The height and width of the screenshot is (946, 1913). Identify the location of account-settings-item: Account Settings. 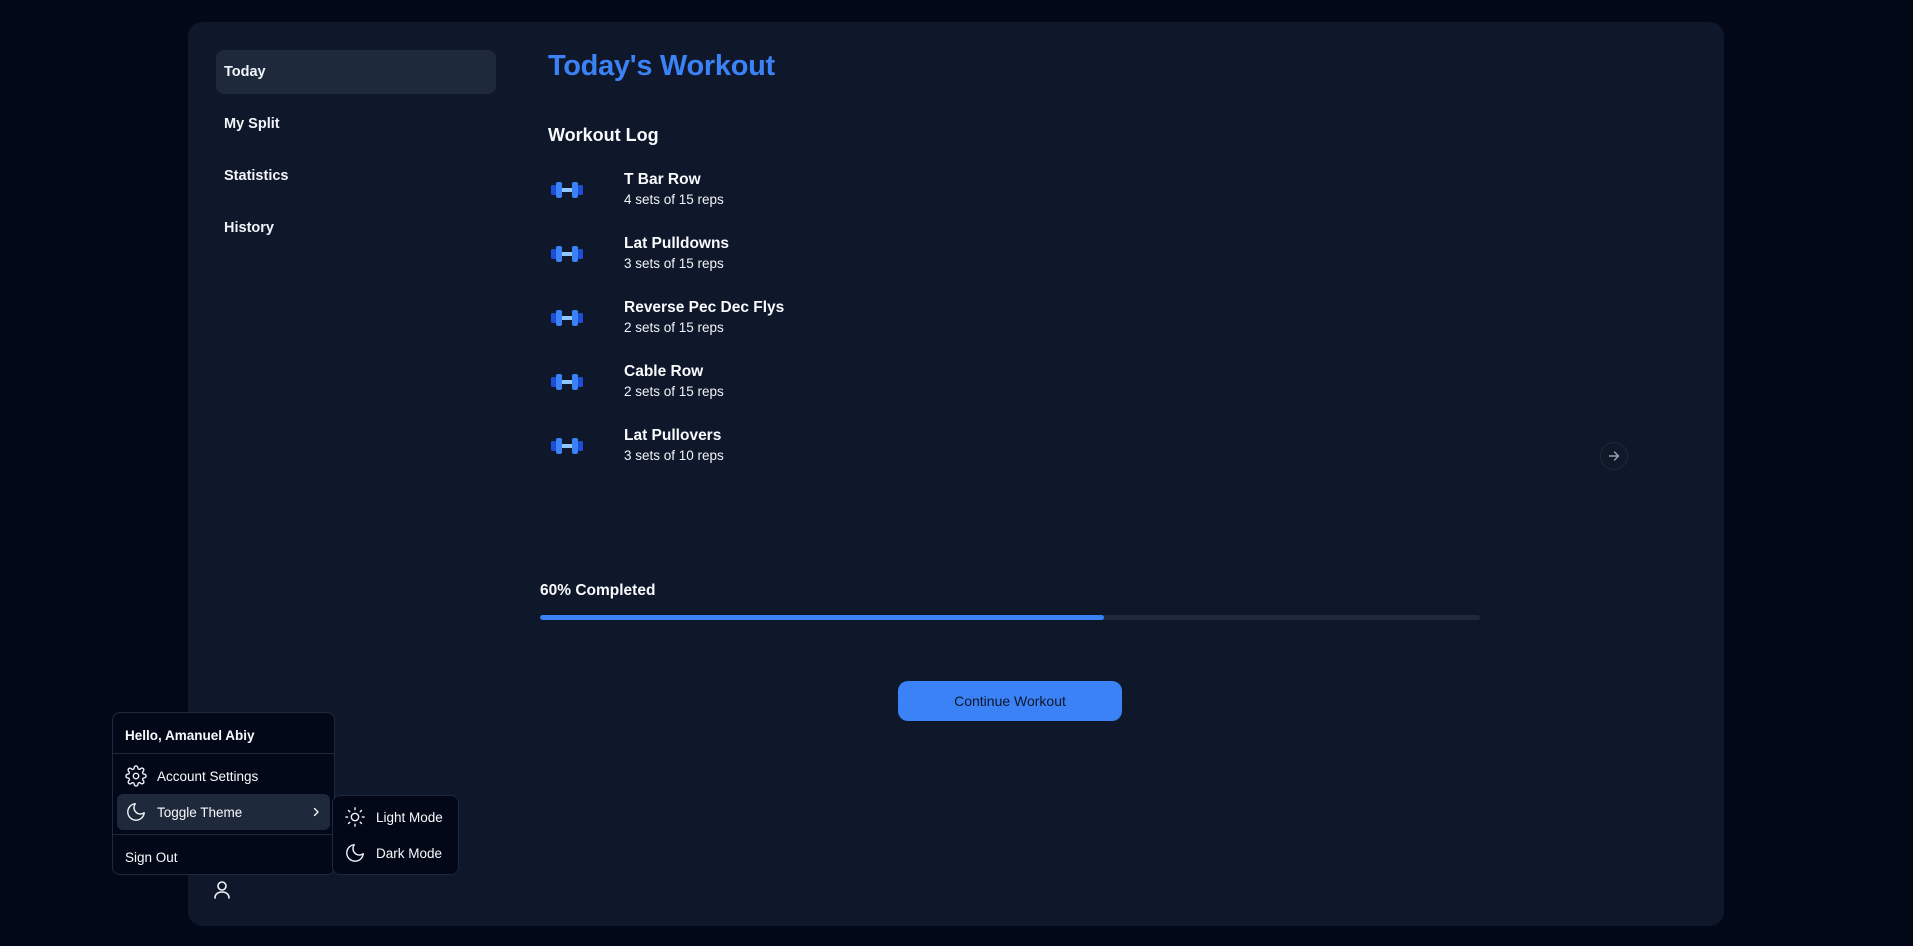
(223, 776).